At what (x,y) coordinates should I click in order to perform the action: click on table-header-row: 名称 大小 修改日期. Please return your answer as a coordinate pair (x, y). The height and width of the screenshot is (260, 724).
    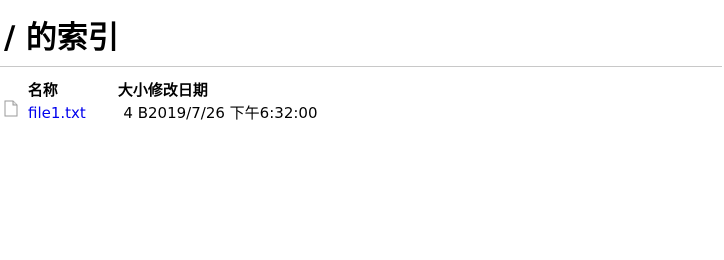
    Looking at the image, I should click on (186, 90).